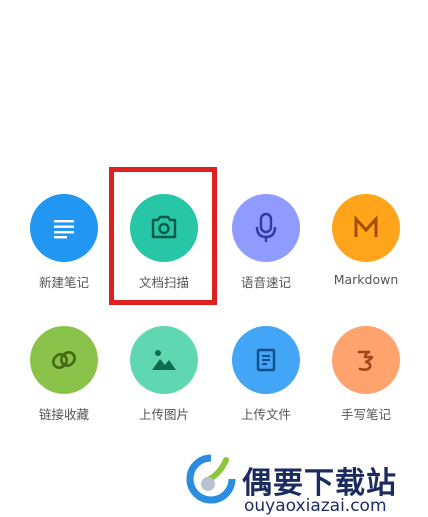 This screenshot has height=517, width=428. Describe the element at coordinates (211, 479) in the screenshot. I see `watermark-logo-icon` at that location.